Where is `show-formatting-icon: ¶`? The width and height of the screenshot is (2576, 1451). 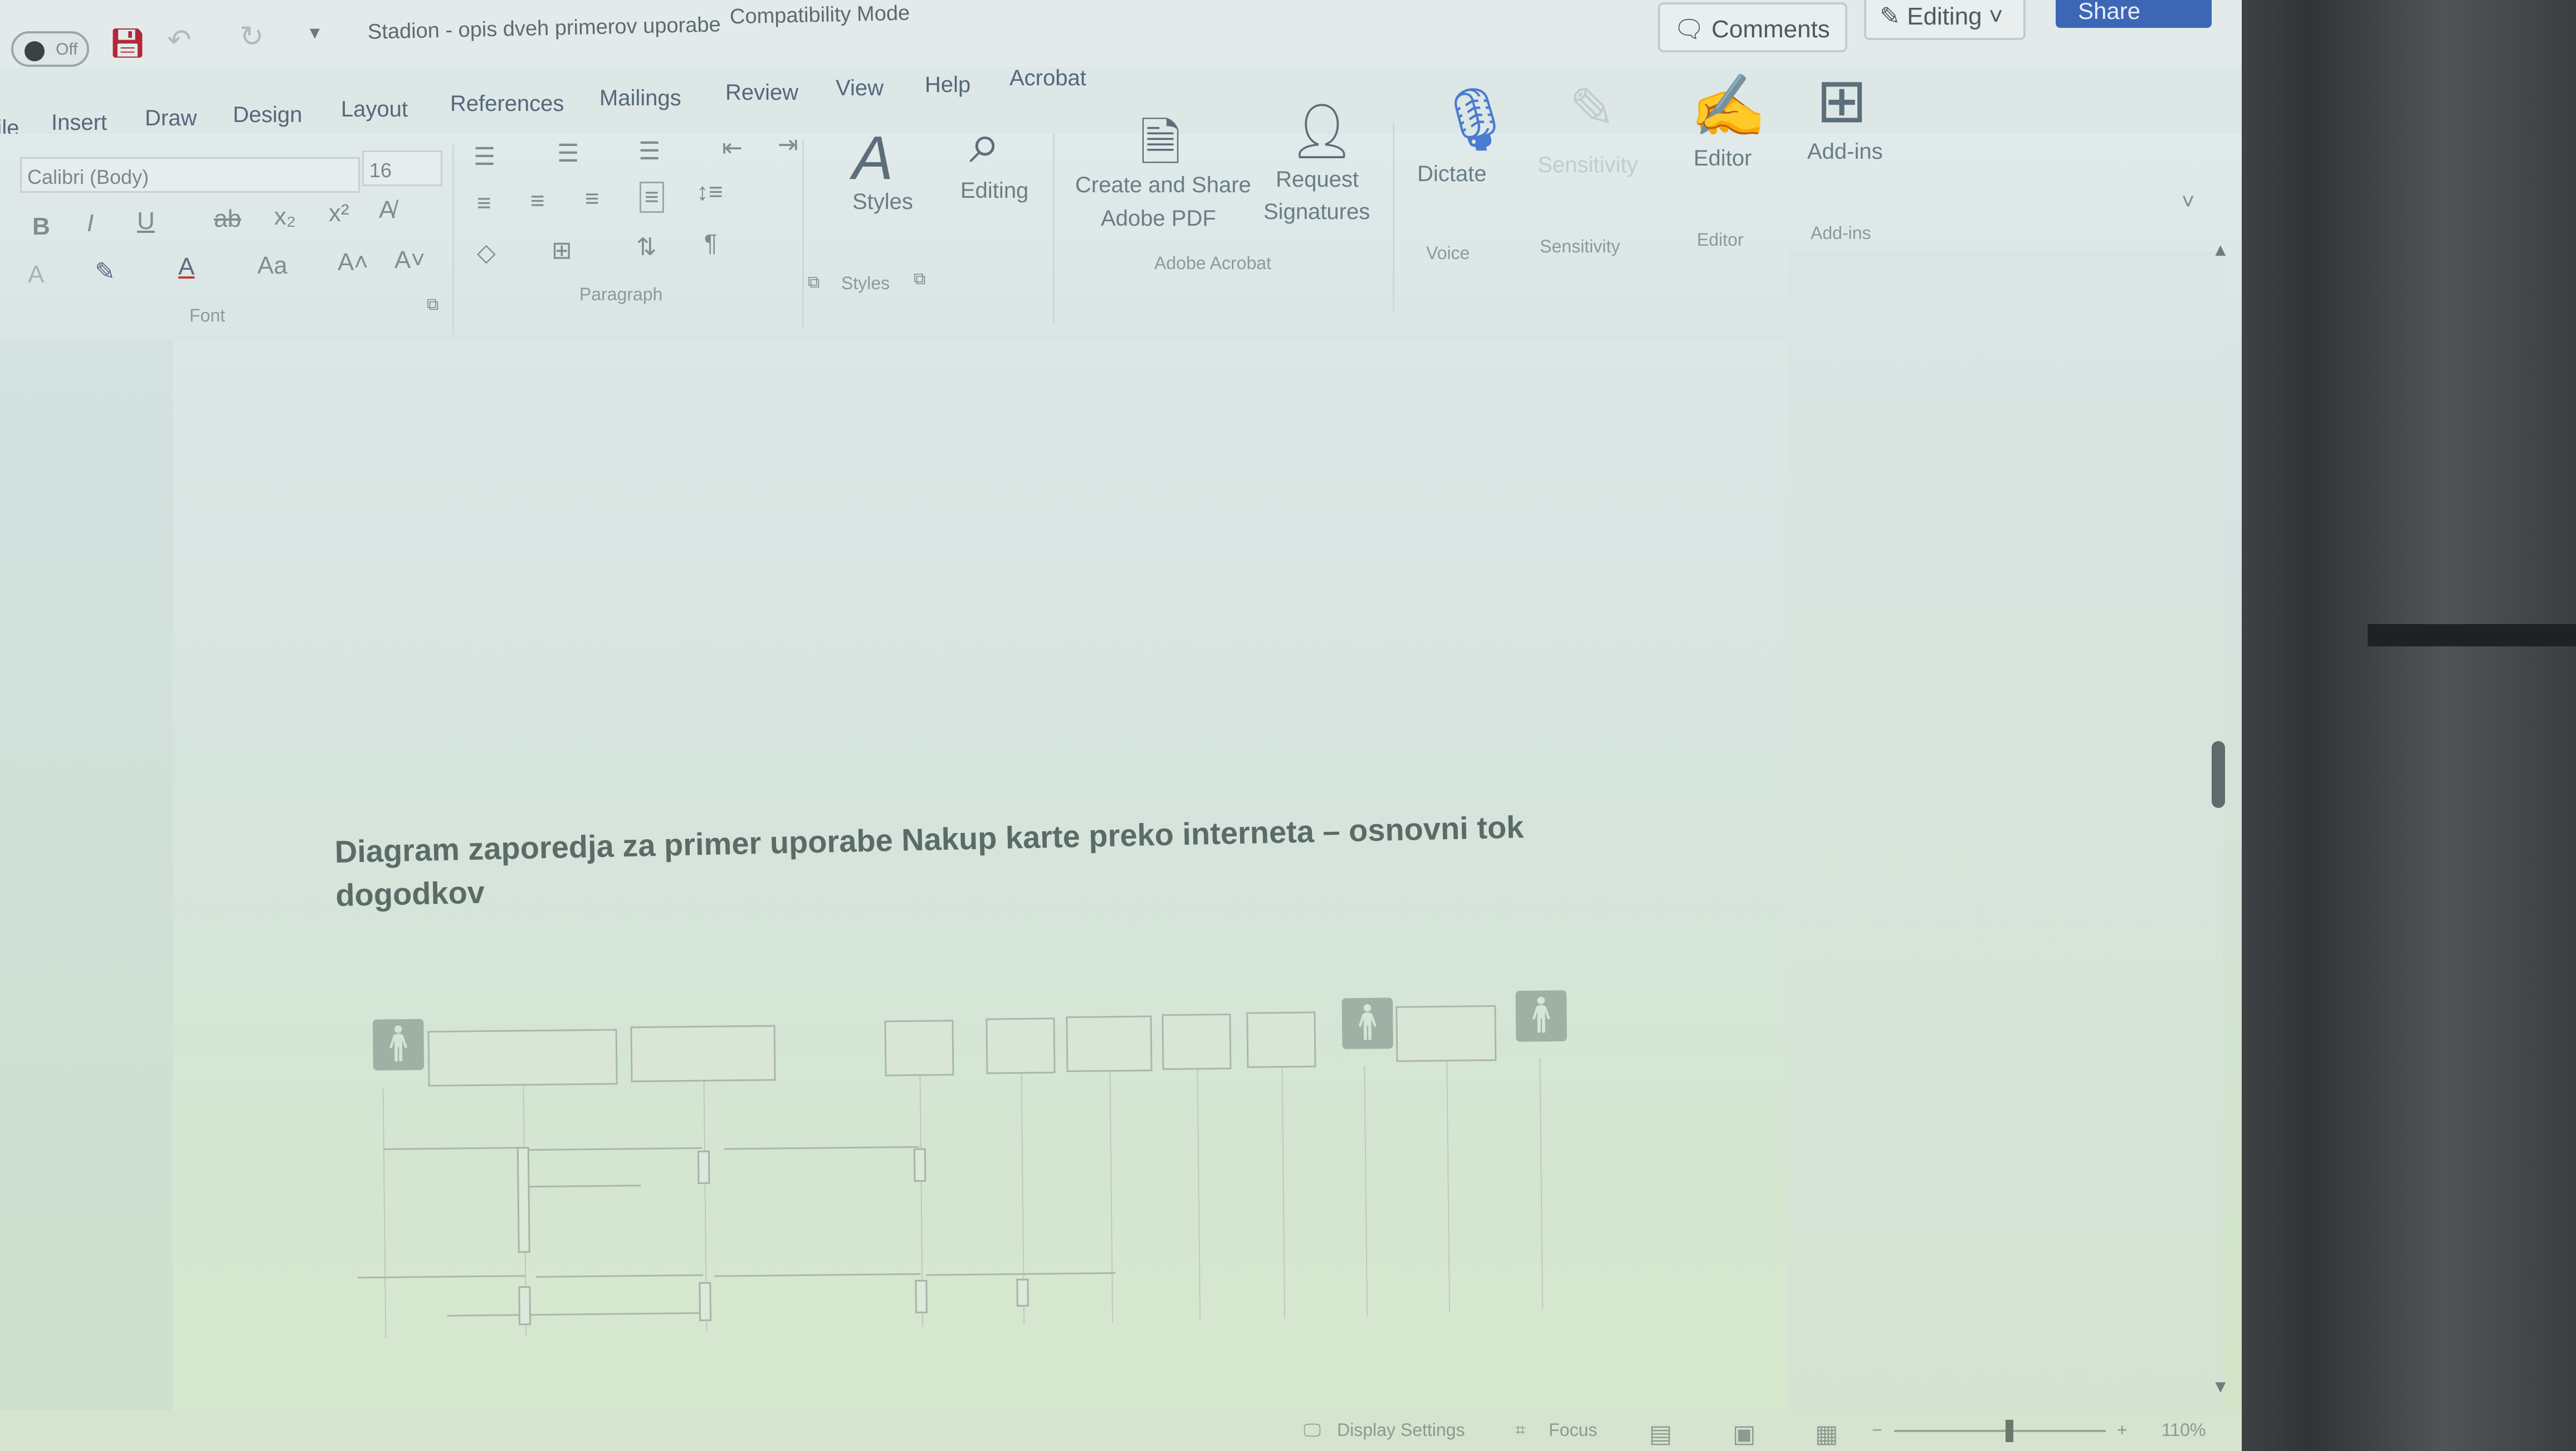
show-formatting-icon: ¶ is located at coordinates (711, 243).